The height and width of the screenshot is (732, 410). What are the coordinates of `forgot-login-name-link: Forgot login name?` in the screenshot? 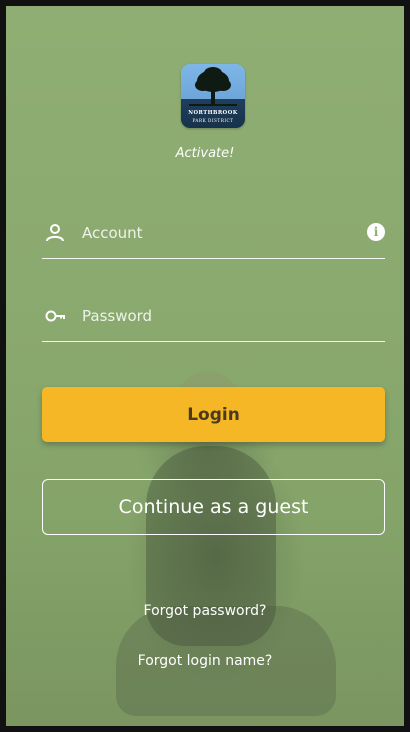 It's located at (205, 661).